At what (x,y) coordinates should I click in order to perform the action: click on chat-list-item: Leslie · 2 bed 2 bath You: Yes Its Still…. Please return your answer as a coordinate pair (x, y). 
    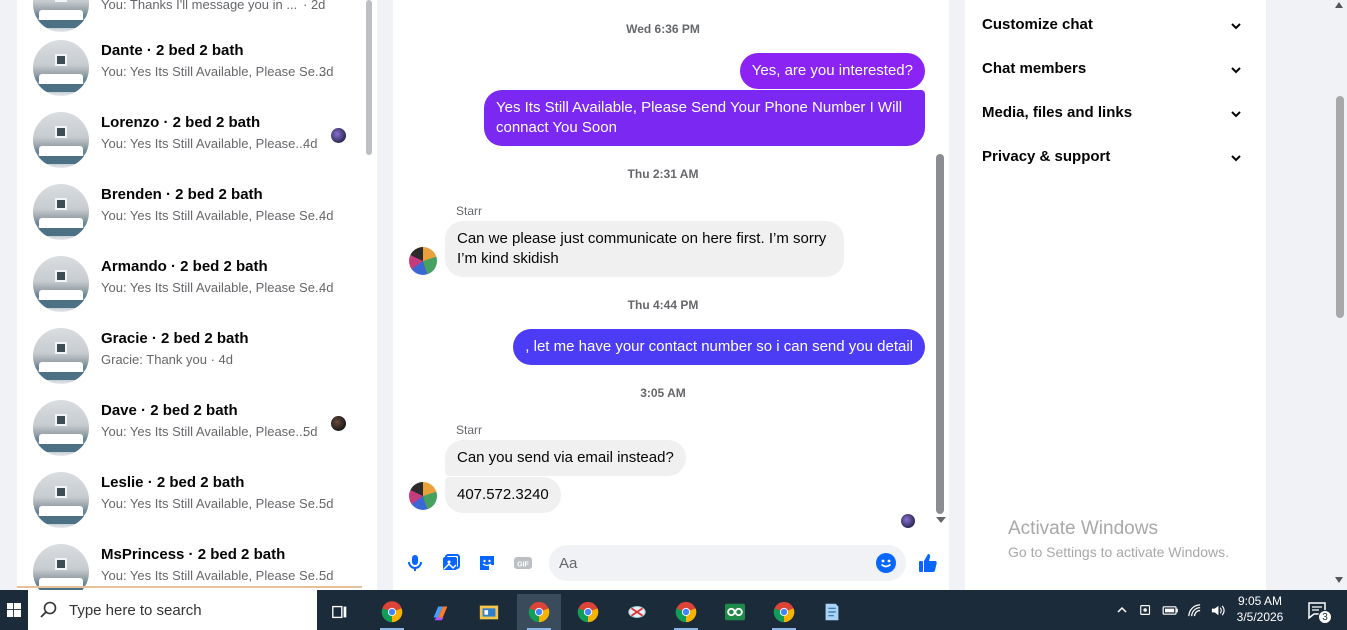
    Looking at the image, I should click on (189, 502).